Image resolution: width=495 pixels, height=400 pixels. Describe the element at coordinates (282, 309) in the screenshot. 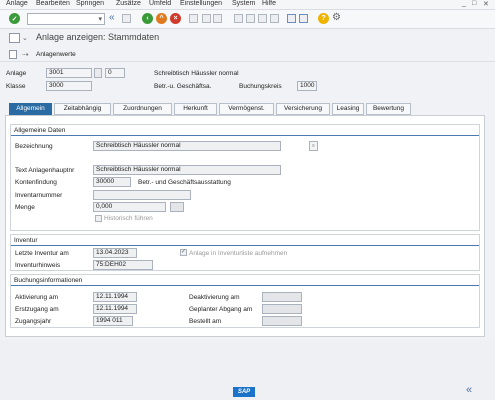

I see `geplanter-abgang-field` at that location.